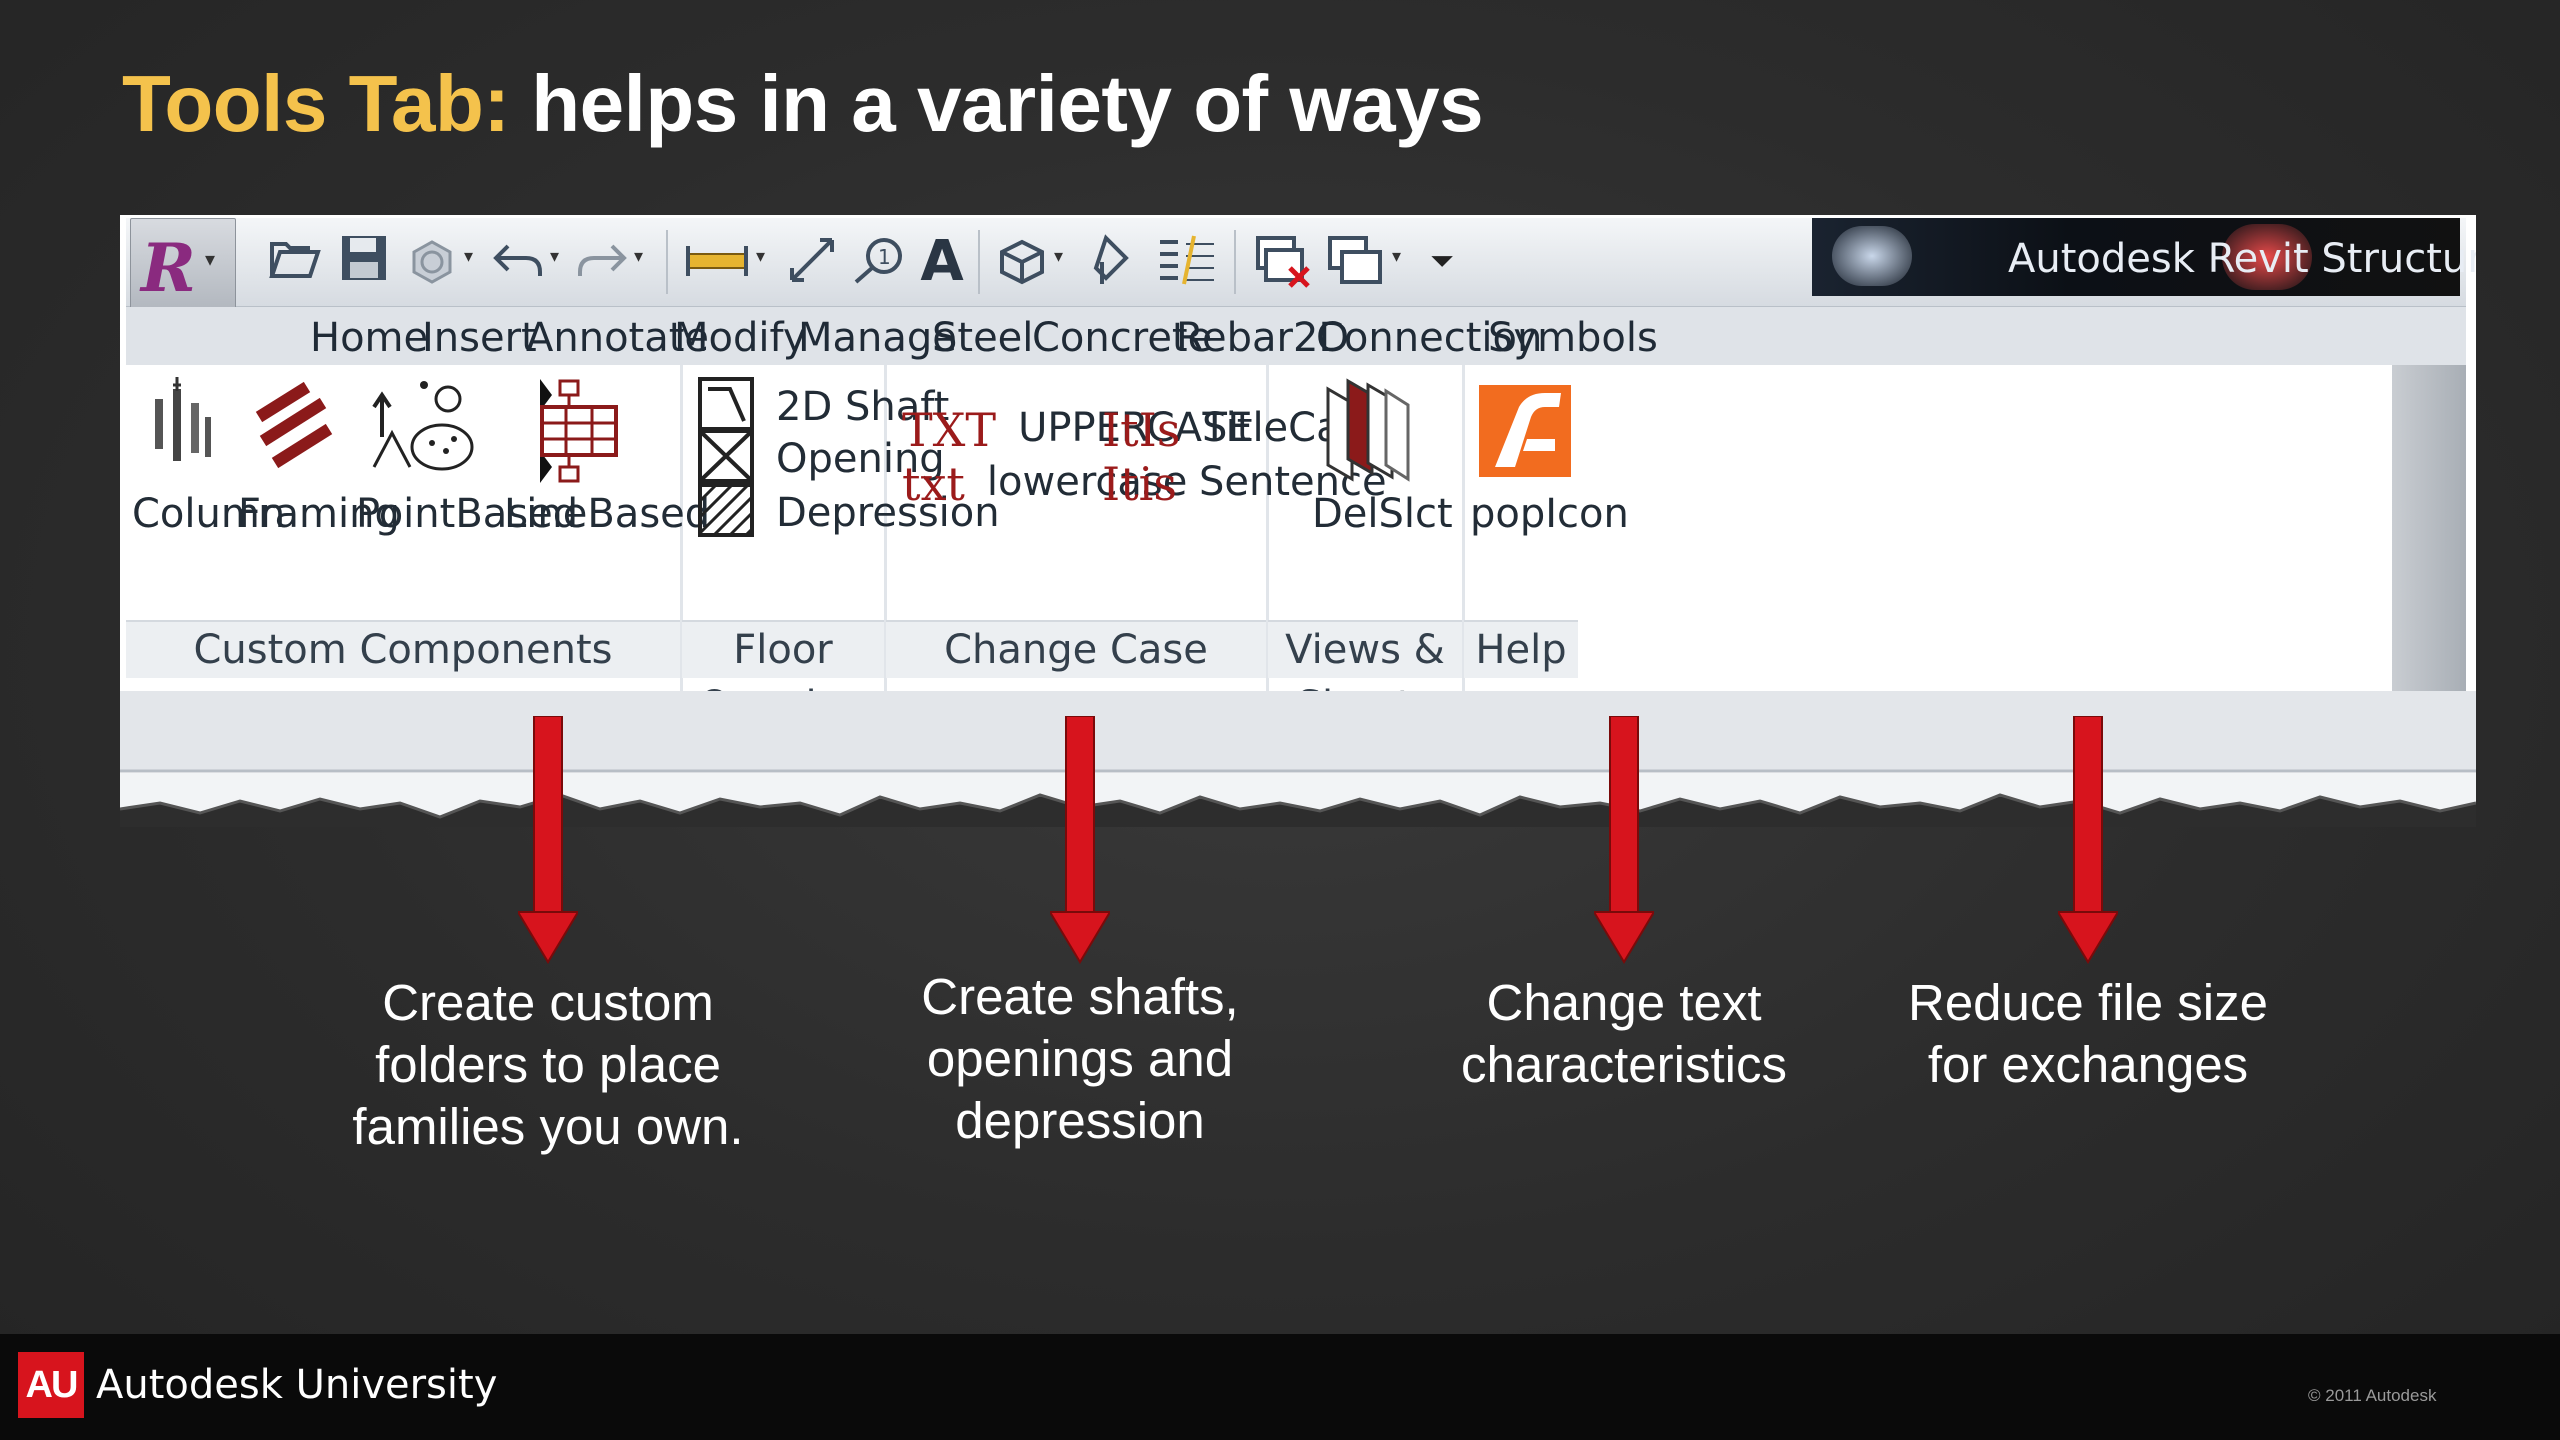 This screenshot has width=2560, height=1440. What do you see at coordinates (1396, 256) in the screenshot?
I see `switch-windows-dropdown-icon: ▾` at bounding box center [1396, 256].